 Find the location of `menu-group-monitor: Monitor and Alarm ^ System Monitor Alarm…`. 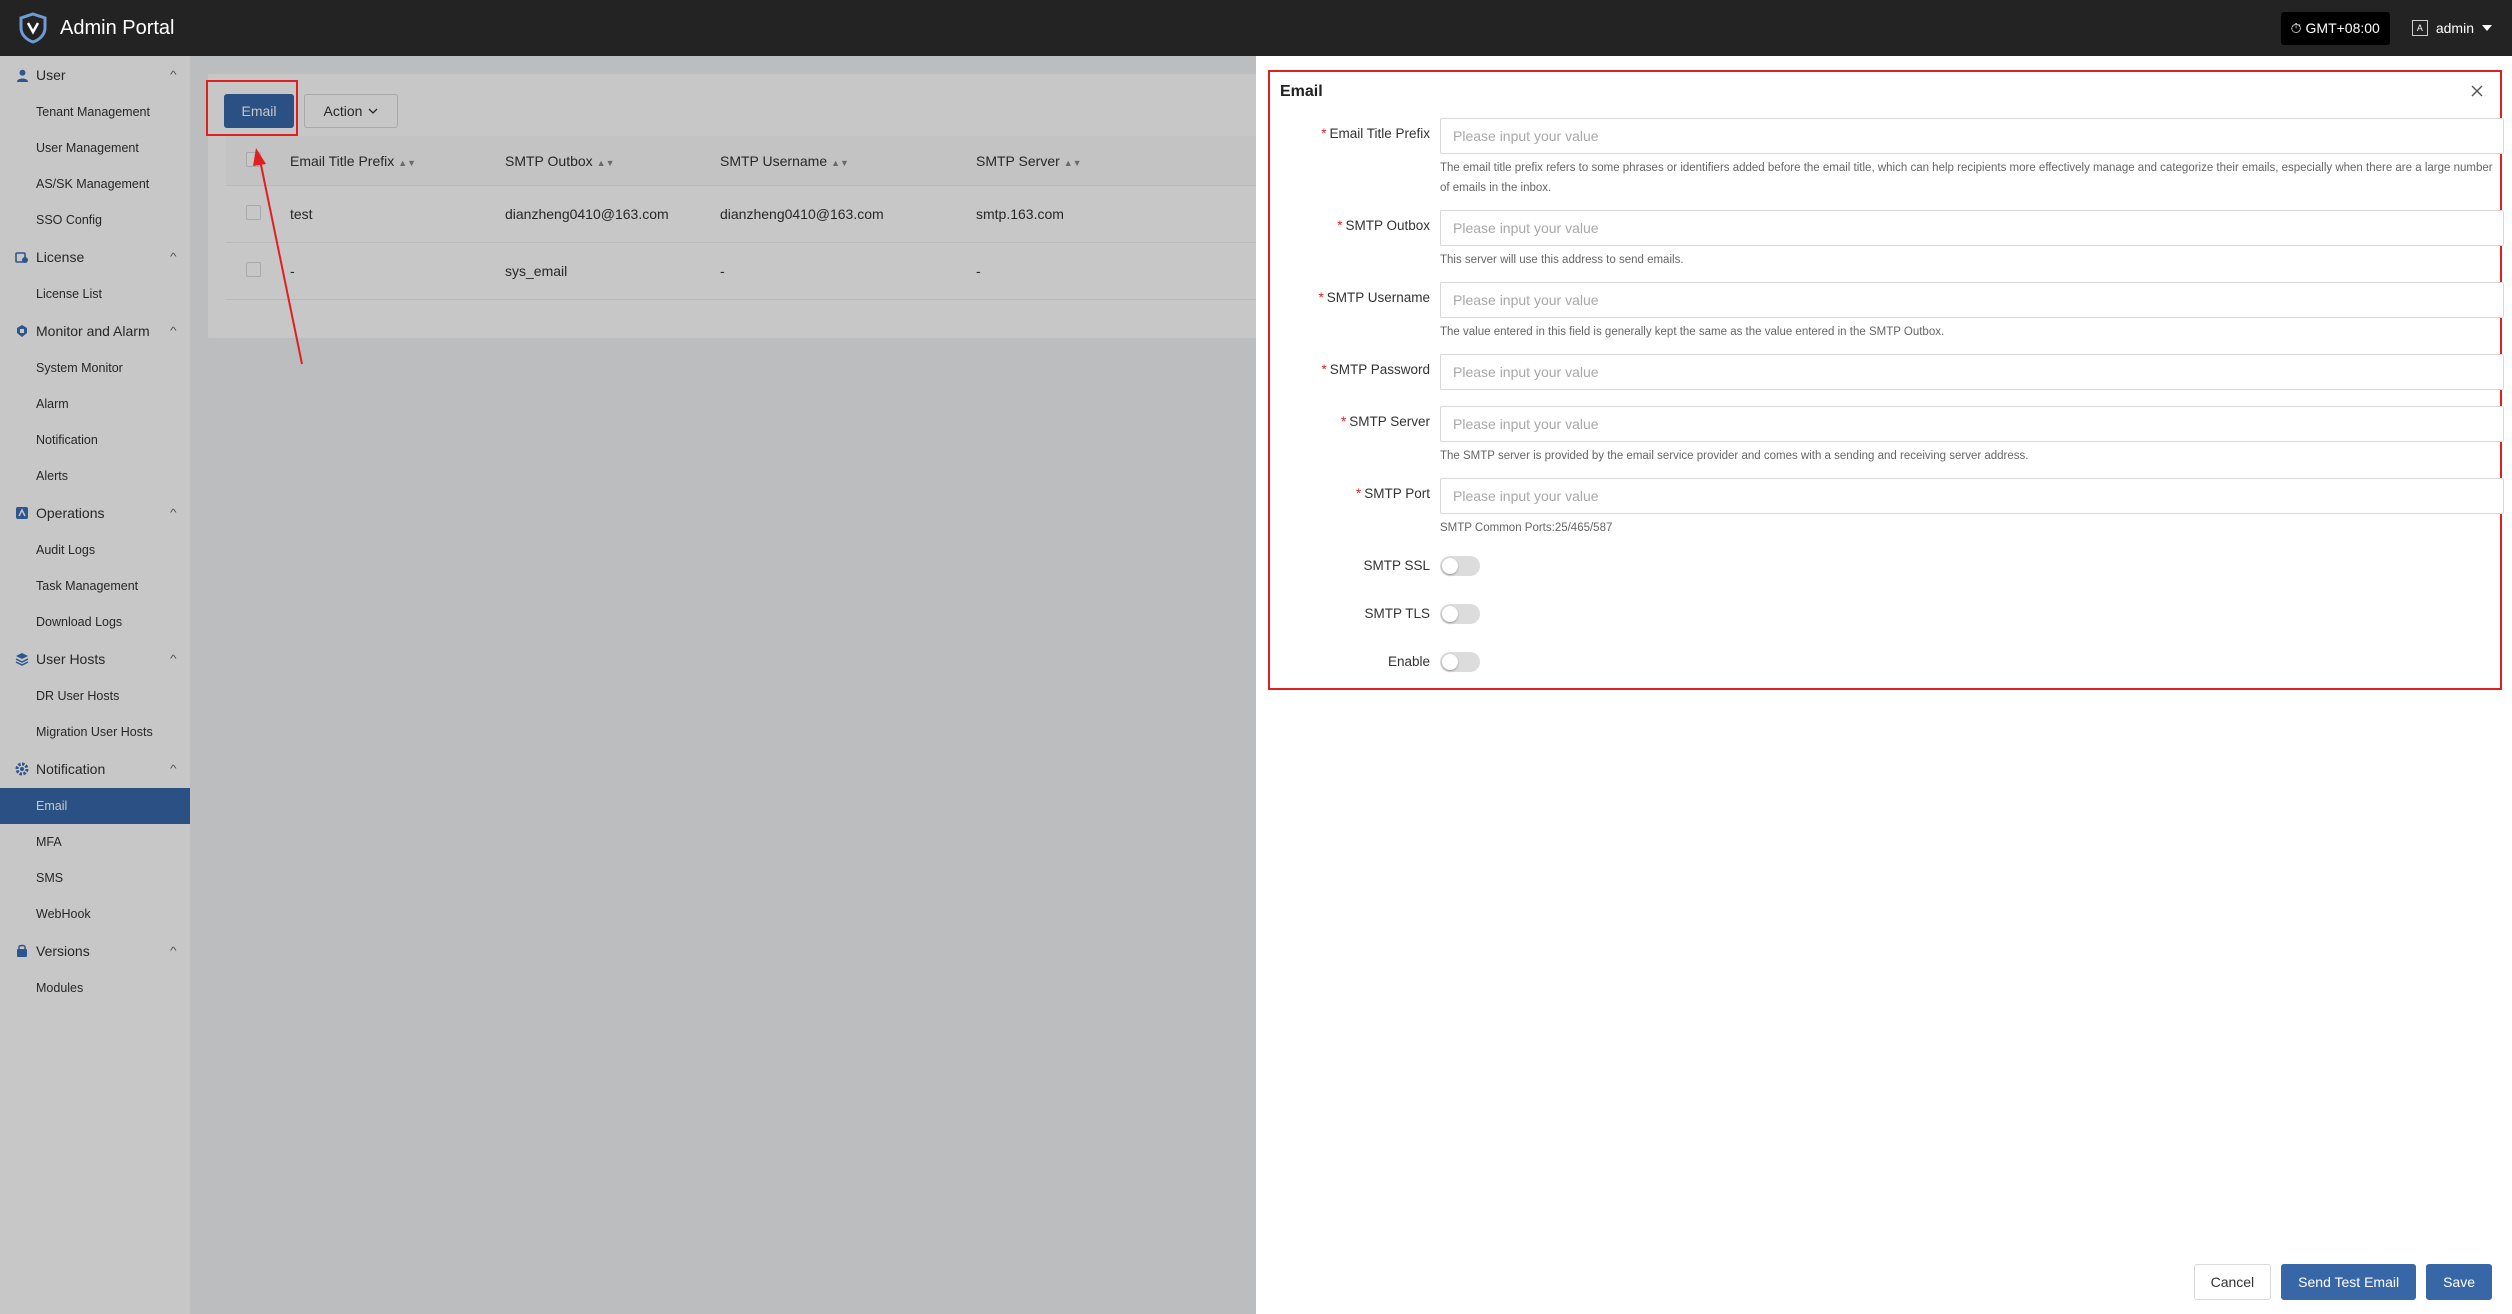

menu-group-monitor: Monitor and Alarm ^ System Monitor Alarm… is located at coordinates (95, 403).